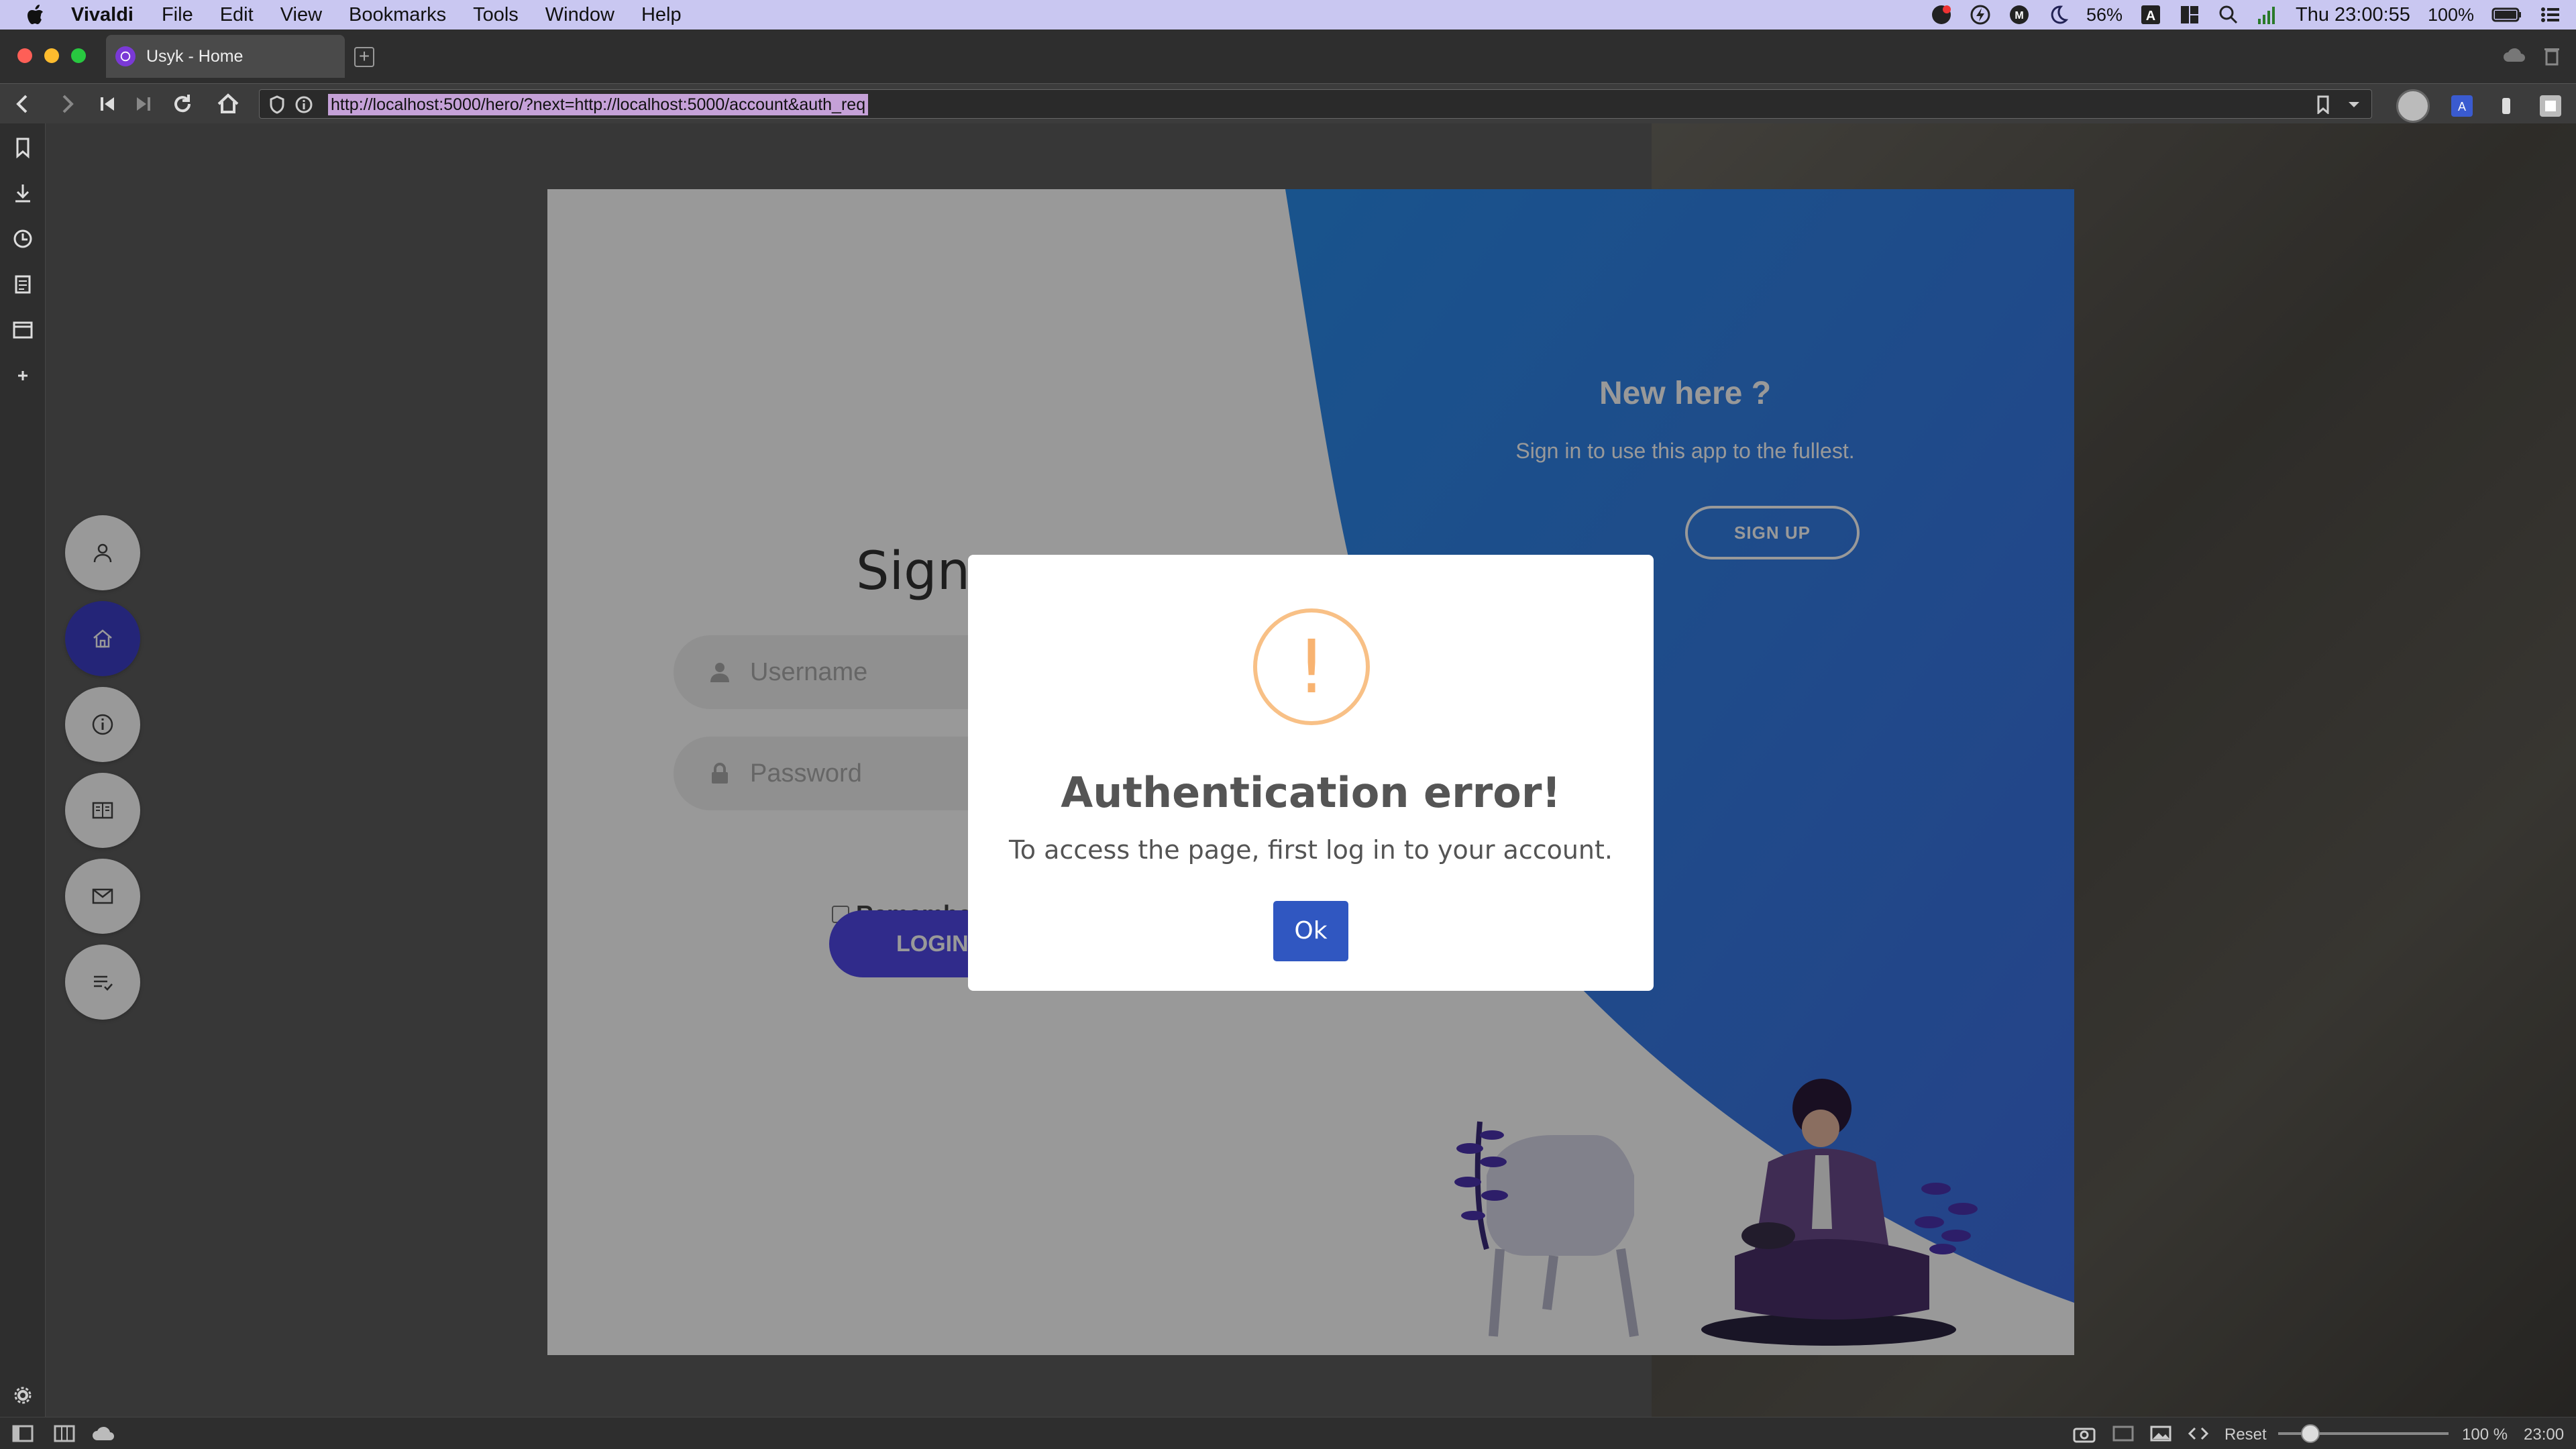 The image size is (2576, 1449). Describe the element at coordinates (1310, 931) in the screenshot. I see `ok-button: Ok` at that location.